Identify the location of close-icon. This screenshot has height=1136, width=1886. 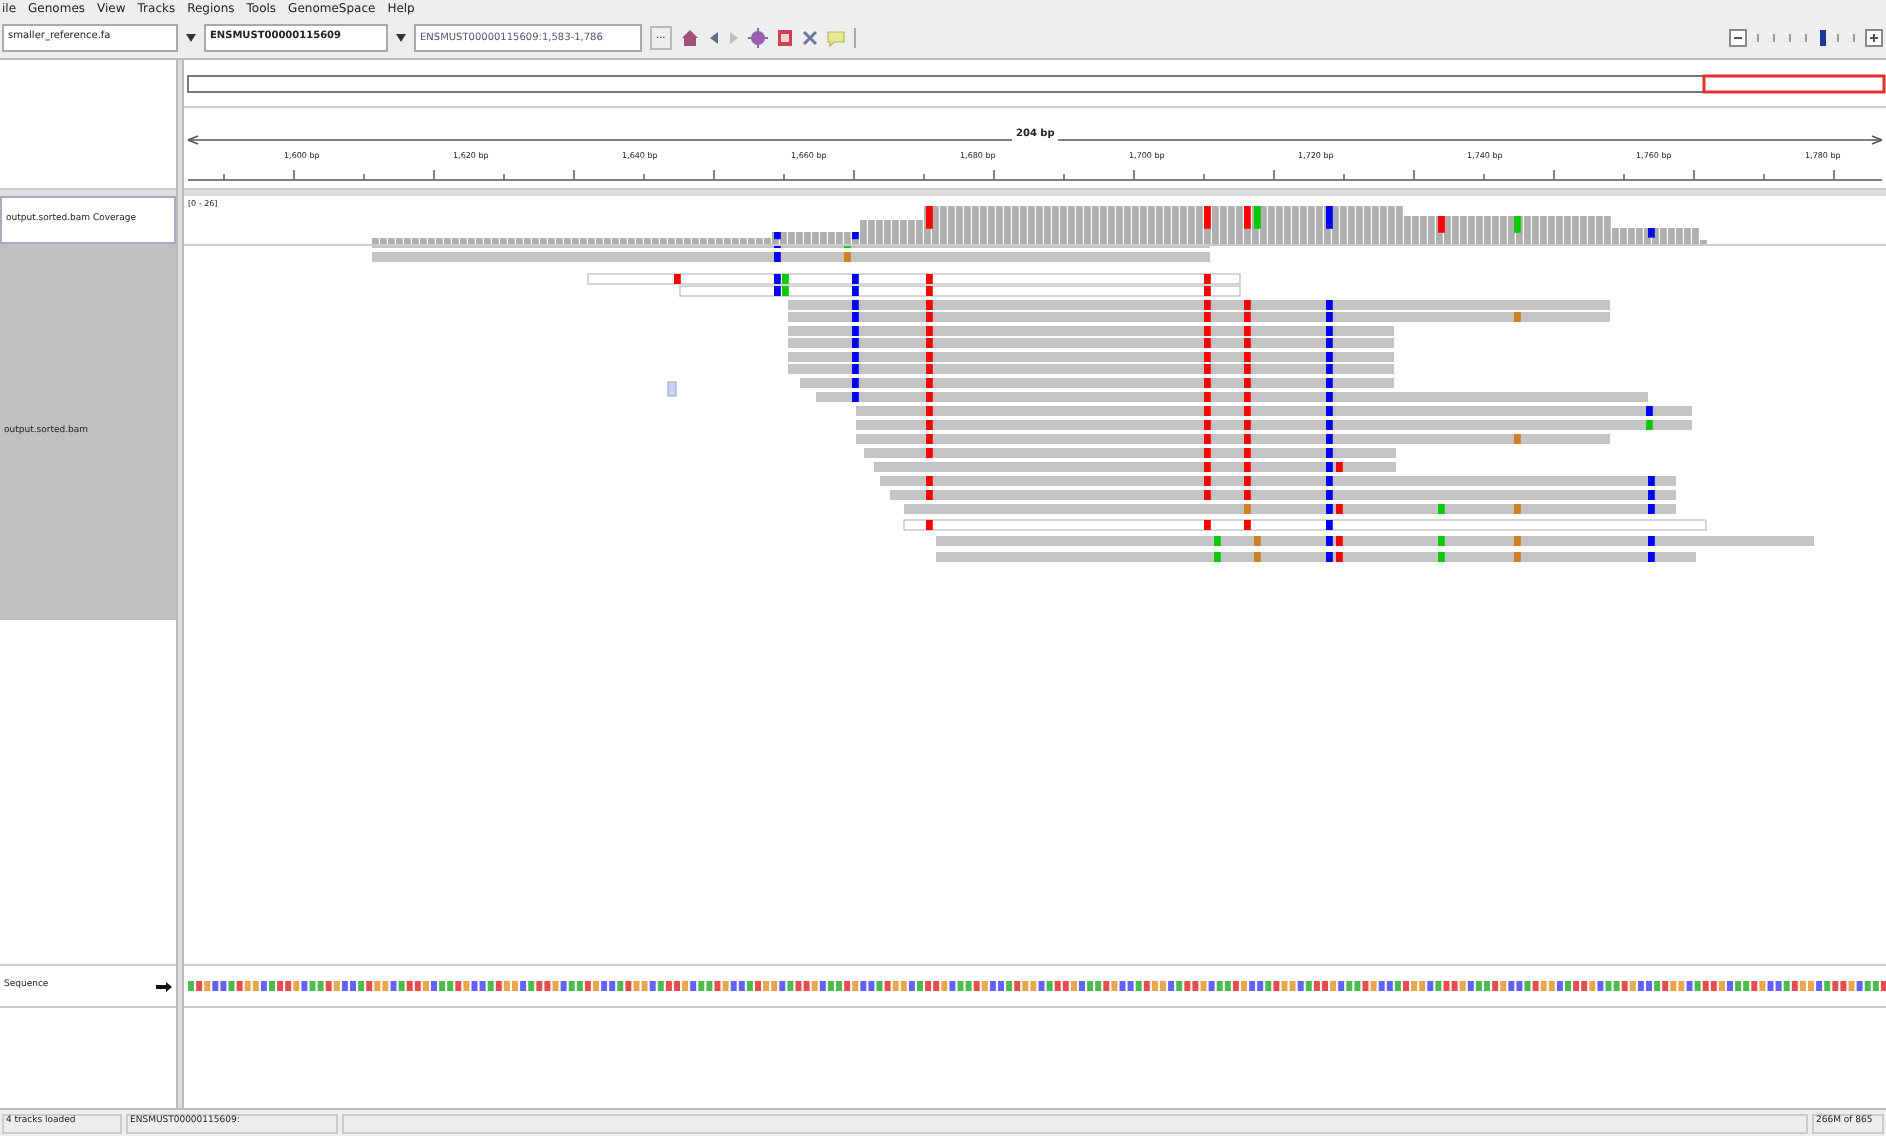
(809, 38).